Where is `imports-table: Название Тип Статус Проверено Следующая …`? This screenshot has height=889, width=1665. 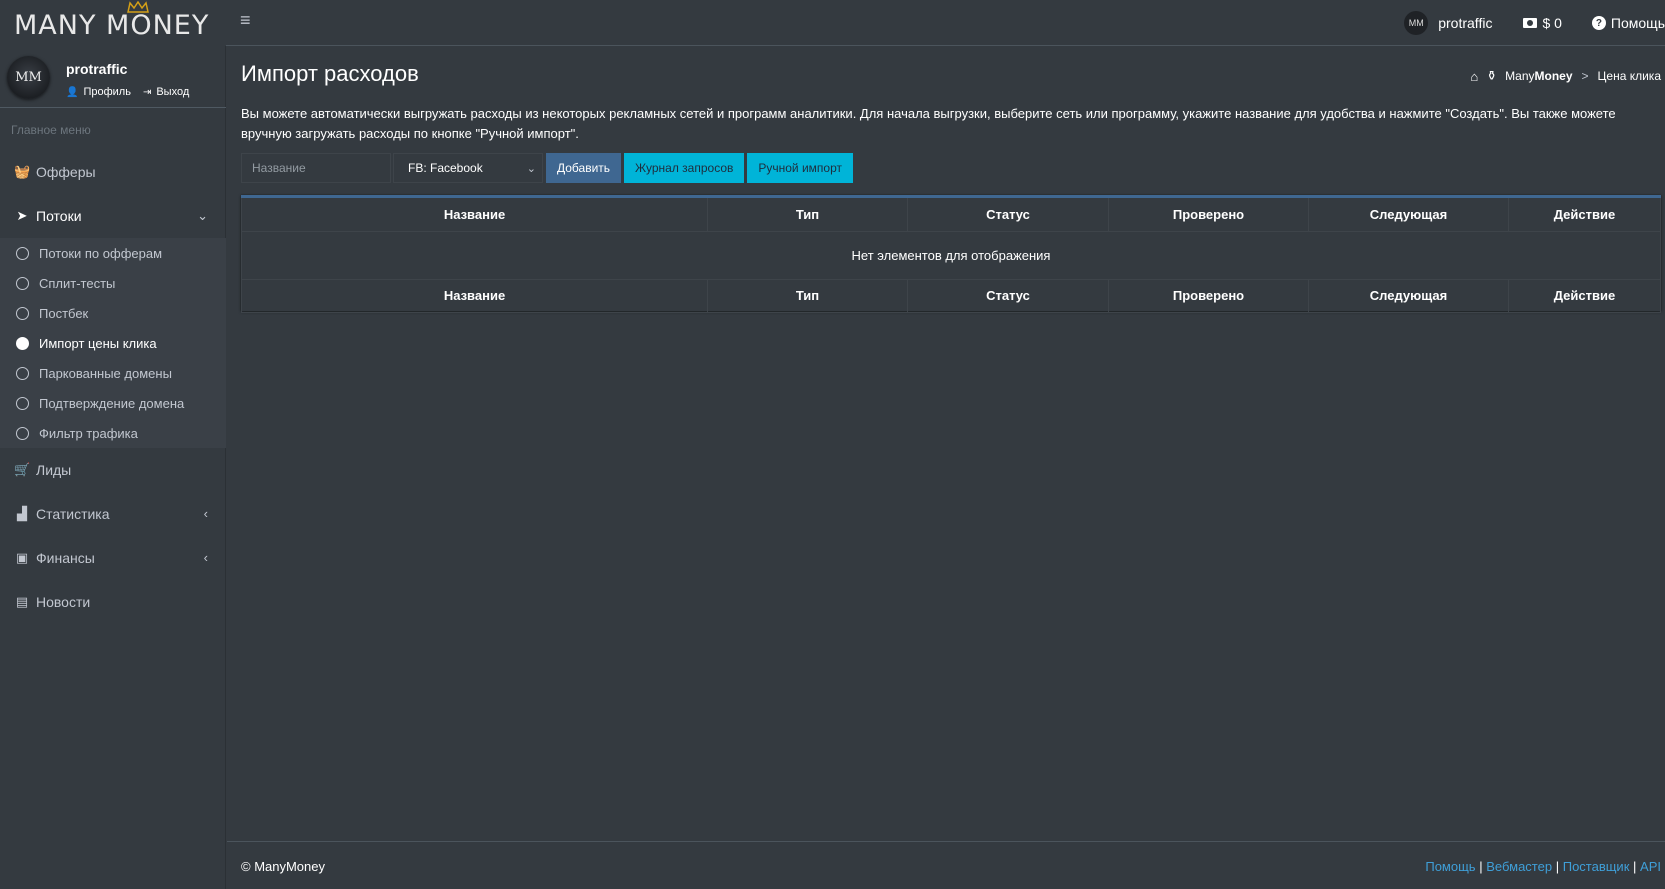 imports-table: Название Тип Статус Проверено Следующая … is located at coordinates (951, 255).